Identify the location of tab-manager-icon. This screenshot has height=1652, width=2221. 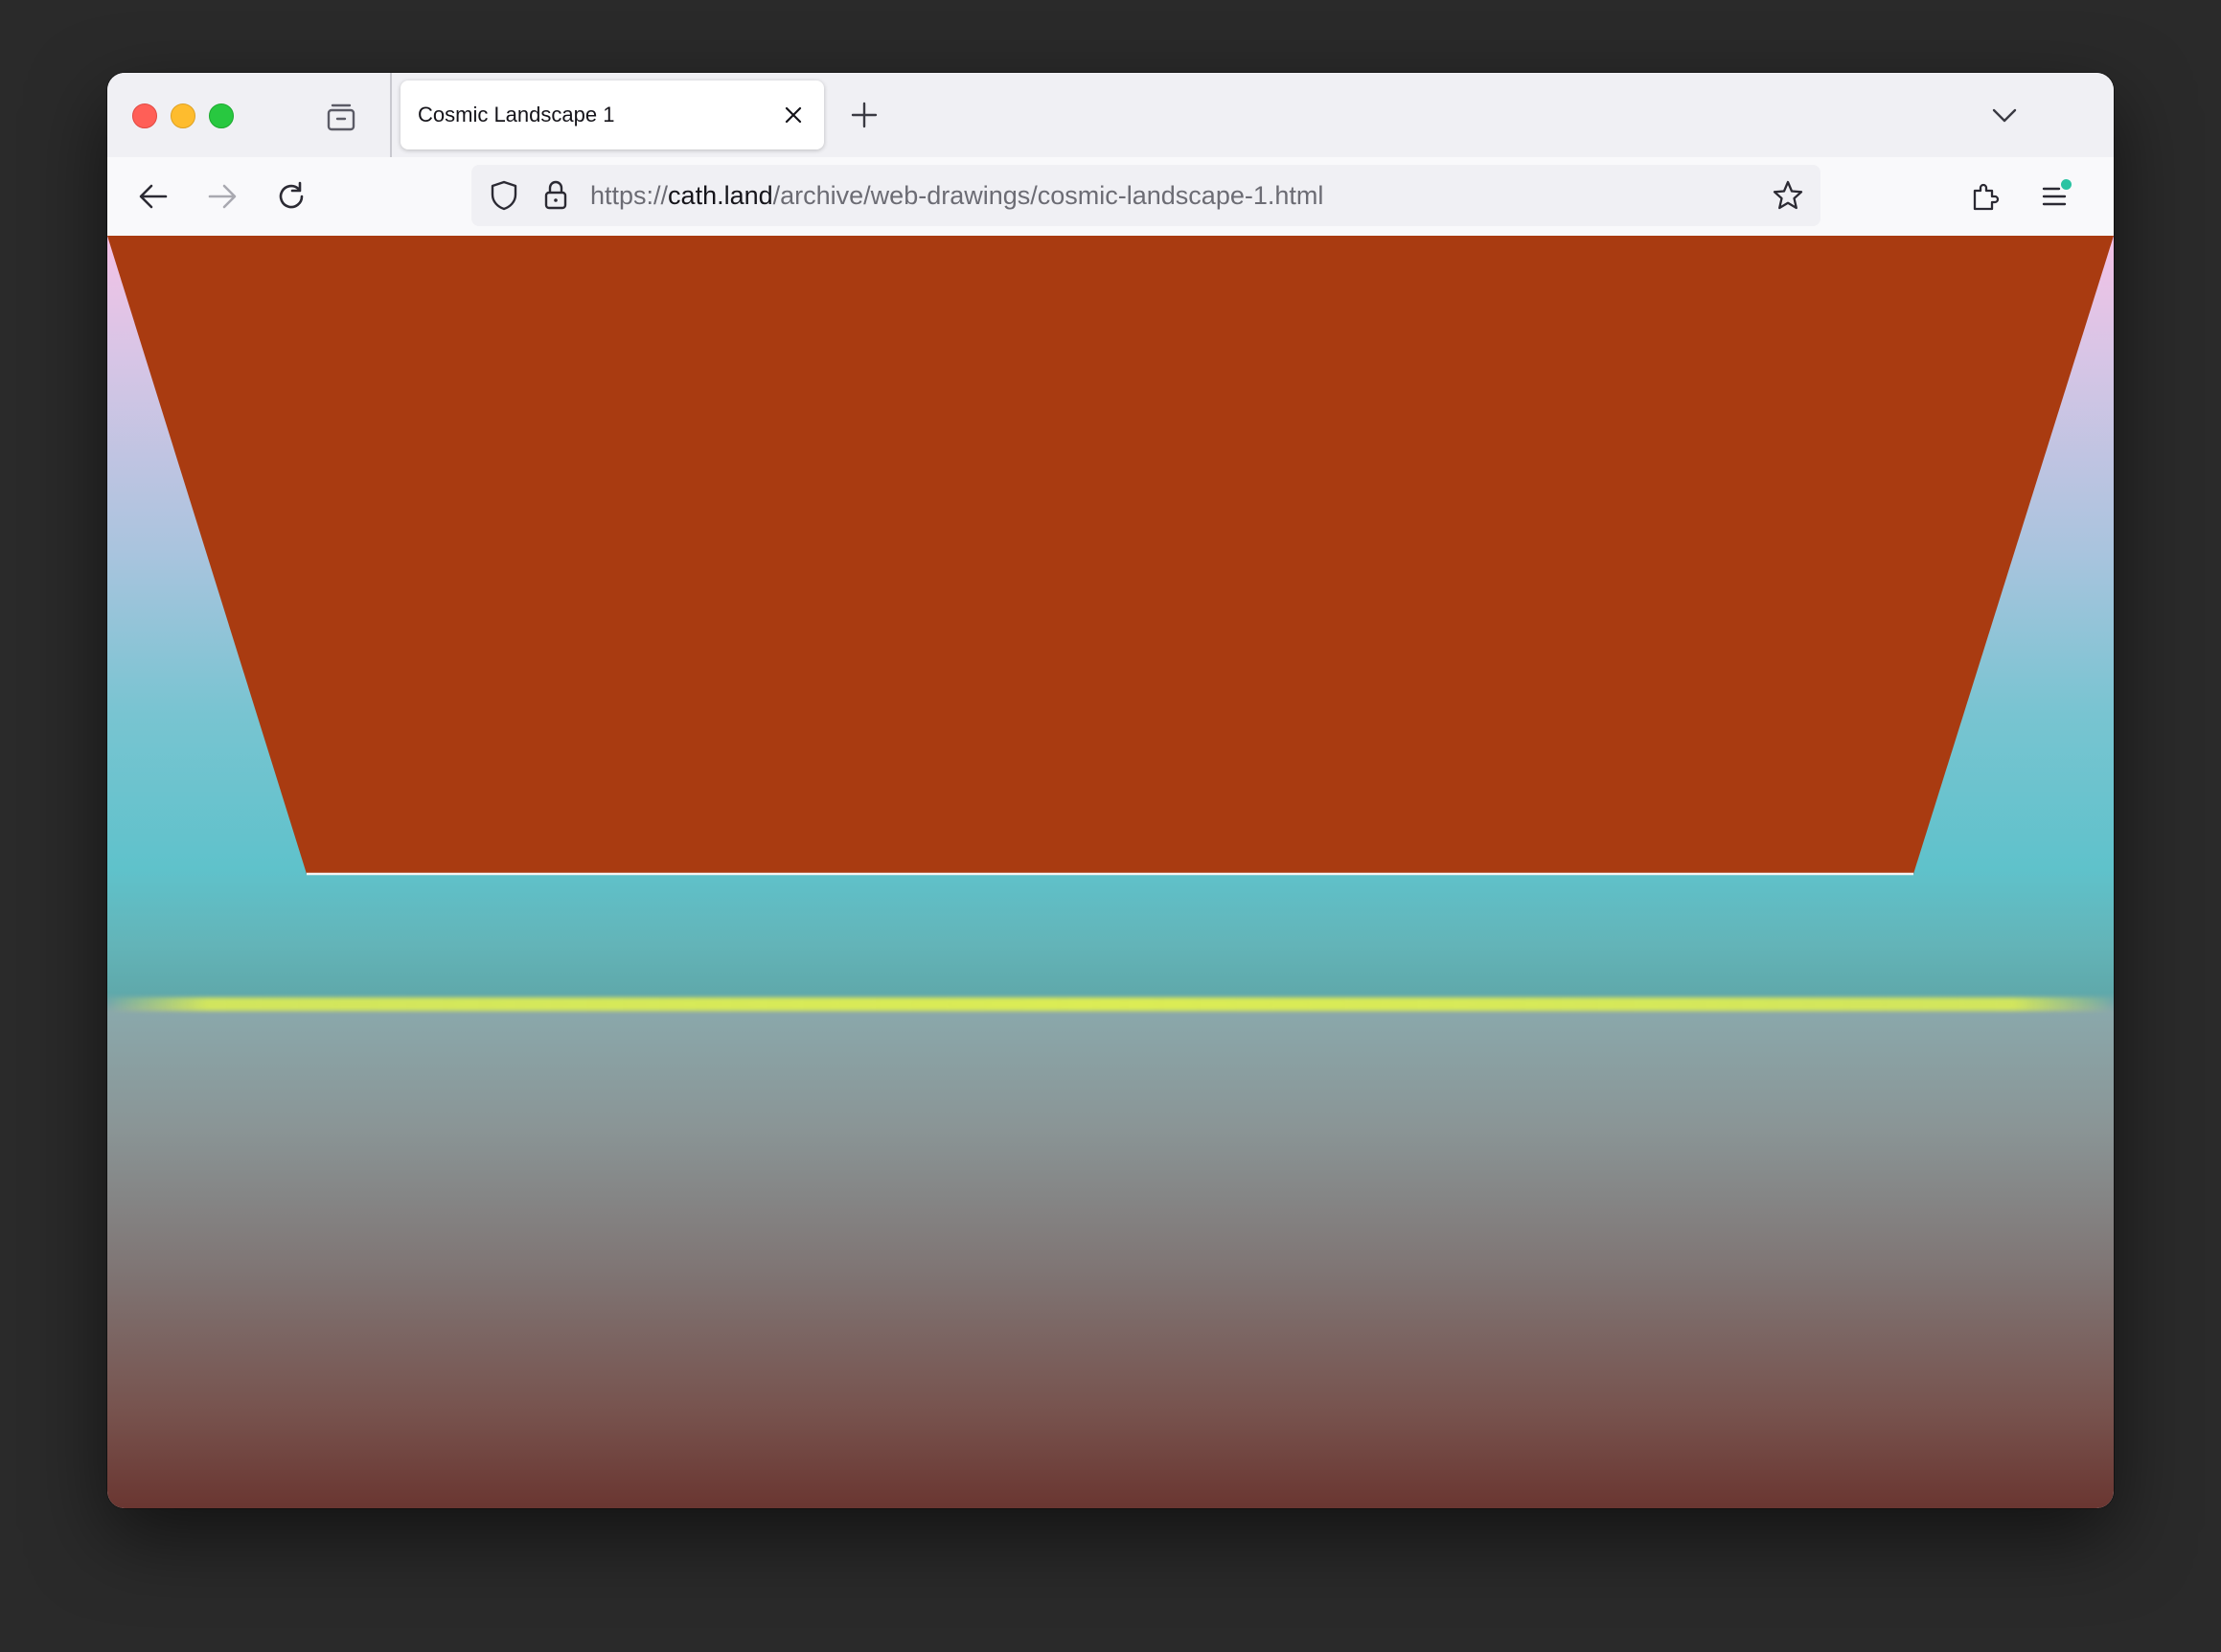
(341, 117).